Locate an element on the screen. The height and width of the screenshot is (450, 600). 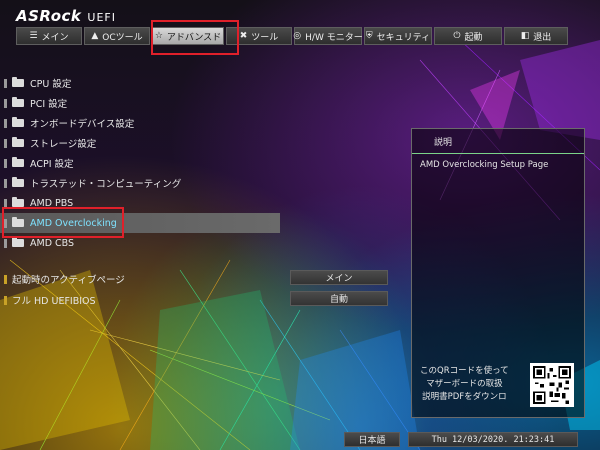
full-hd-uefi-select: 自動 is located at coordinates (339, 298).